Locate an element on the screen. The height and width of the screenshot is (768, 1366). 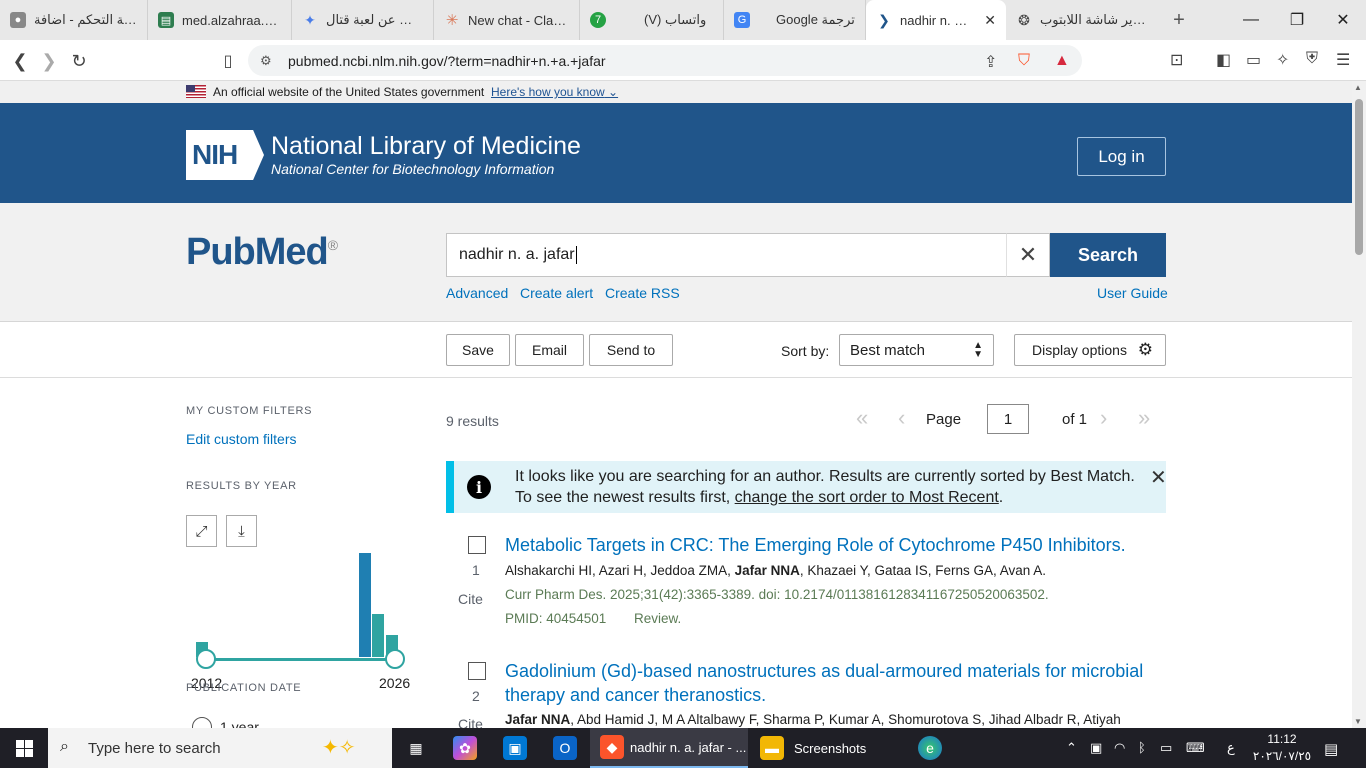
page-scrollbar: ▲ ▼ is located at coordinates (1359, 404).